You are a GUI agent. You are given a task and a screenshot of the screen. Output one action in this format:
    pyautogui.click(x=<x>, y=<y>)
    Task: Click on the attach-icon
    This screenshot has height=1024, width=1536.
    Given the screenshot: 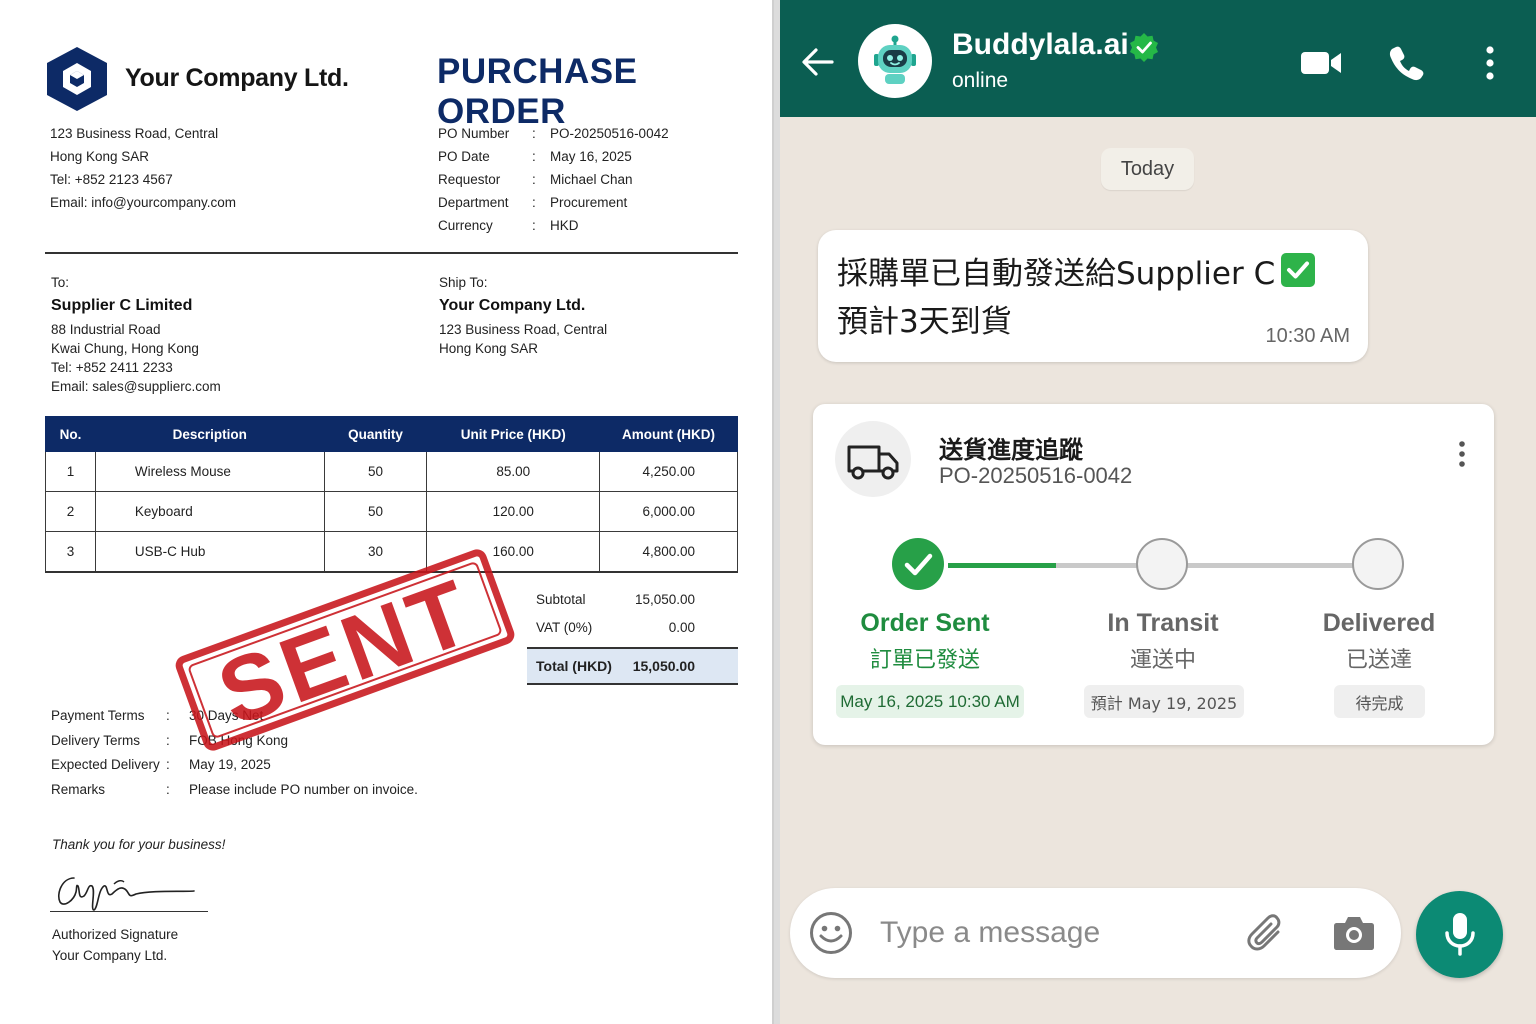 What is the action you would take?
    pyautogui.click(x=1265, y=933)
    